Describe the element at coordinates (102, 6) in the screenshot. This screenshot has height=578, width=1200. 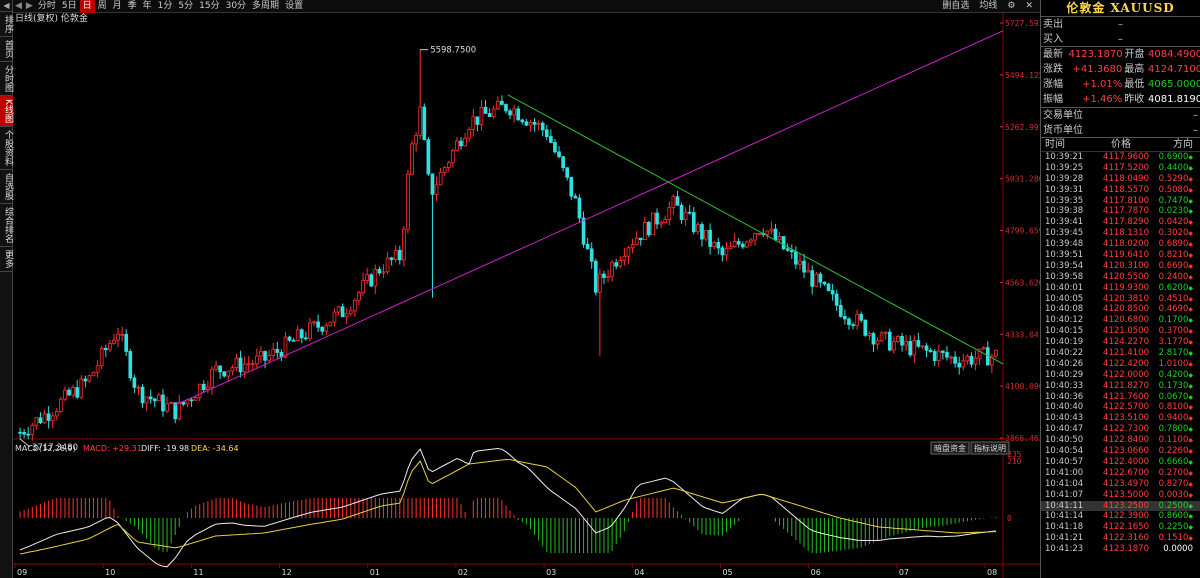
I see `period-tab: 周` at that location.